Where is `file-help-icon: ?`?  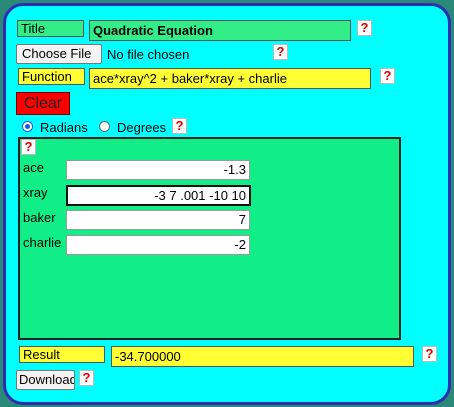
file-help-icon: ? is located at coordinates (280, 52).